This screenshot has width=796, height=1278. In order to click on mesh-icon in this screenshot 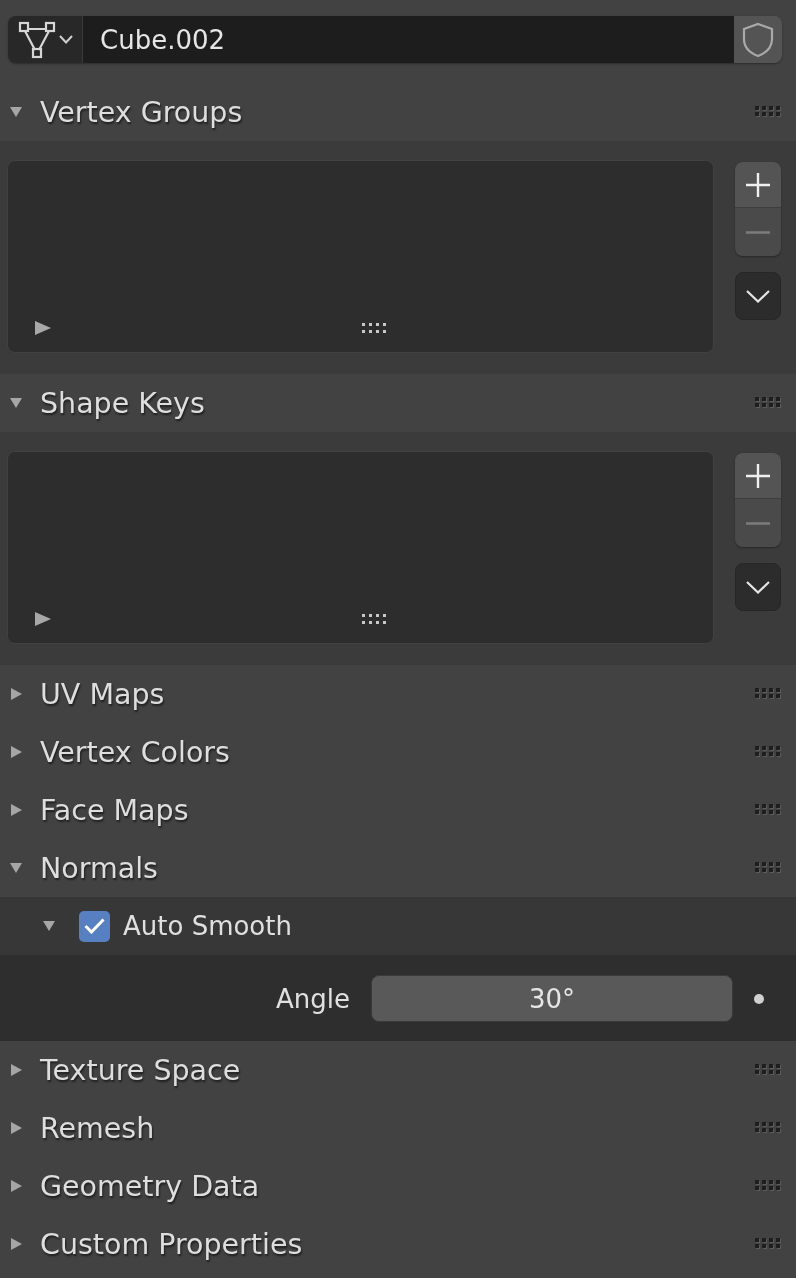, I will do `click(37, 39)`.